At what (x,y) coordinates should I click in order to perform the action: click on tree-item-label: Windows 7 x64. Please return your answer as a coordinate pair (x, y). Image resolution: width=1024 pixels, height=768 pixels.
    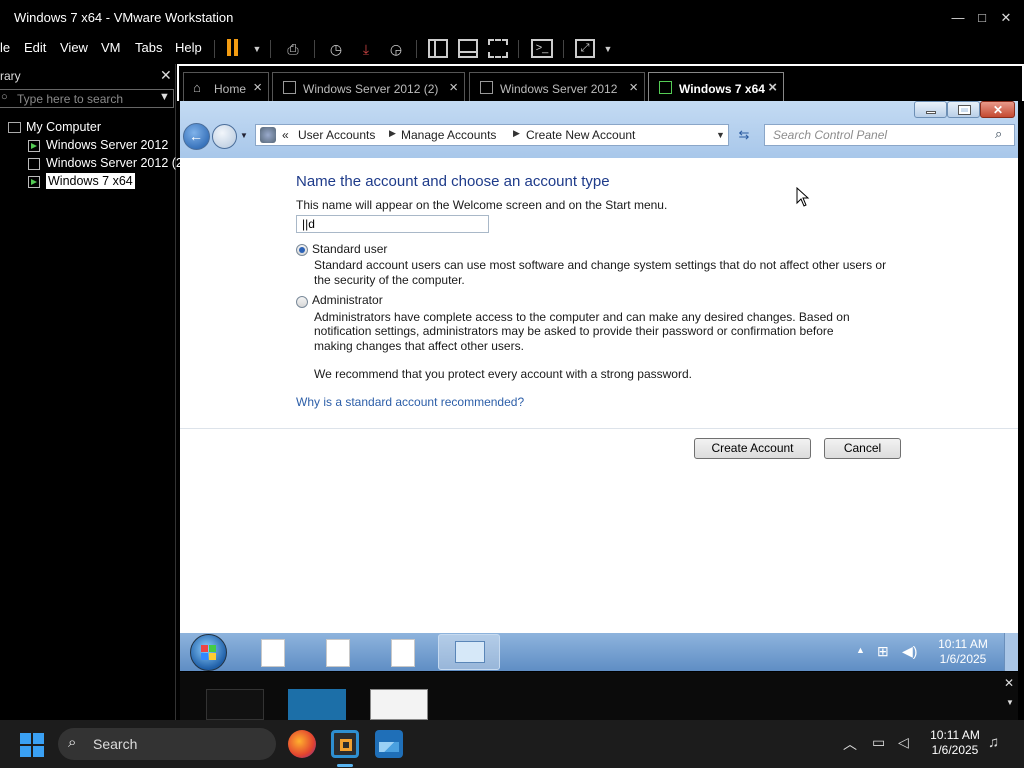
    Looking at the image, I should click on (90, 181).